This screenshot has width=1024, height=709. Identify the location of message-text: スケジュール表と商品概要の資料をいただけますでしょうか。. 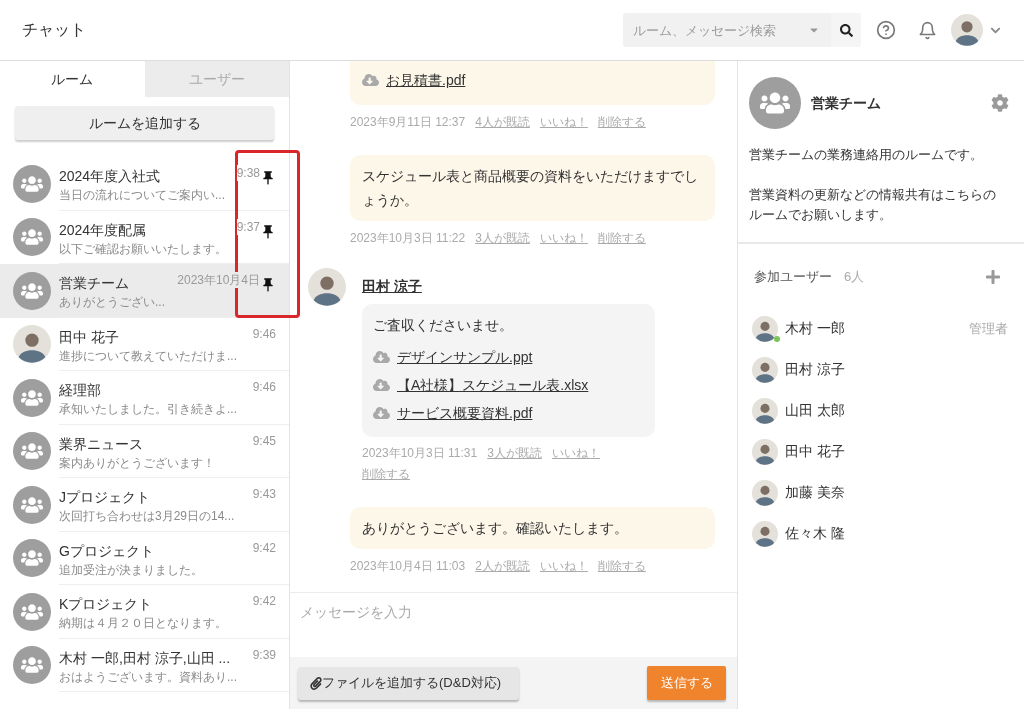
(530, 188).